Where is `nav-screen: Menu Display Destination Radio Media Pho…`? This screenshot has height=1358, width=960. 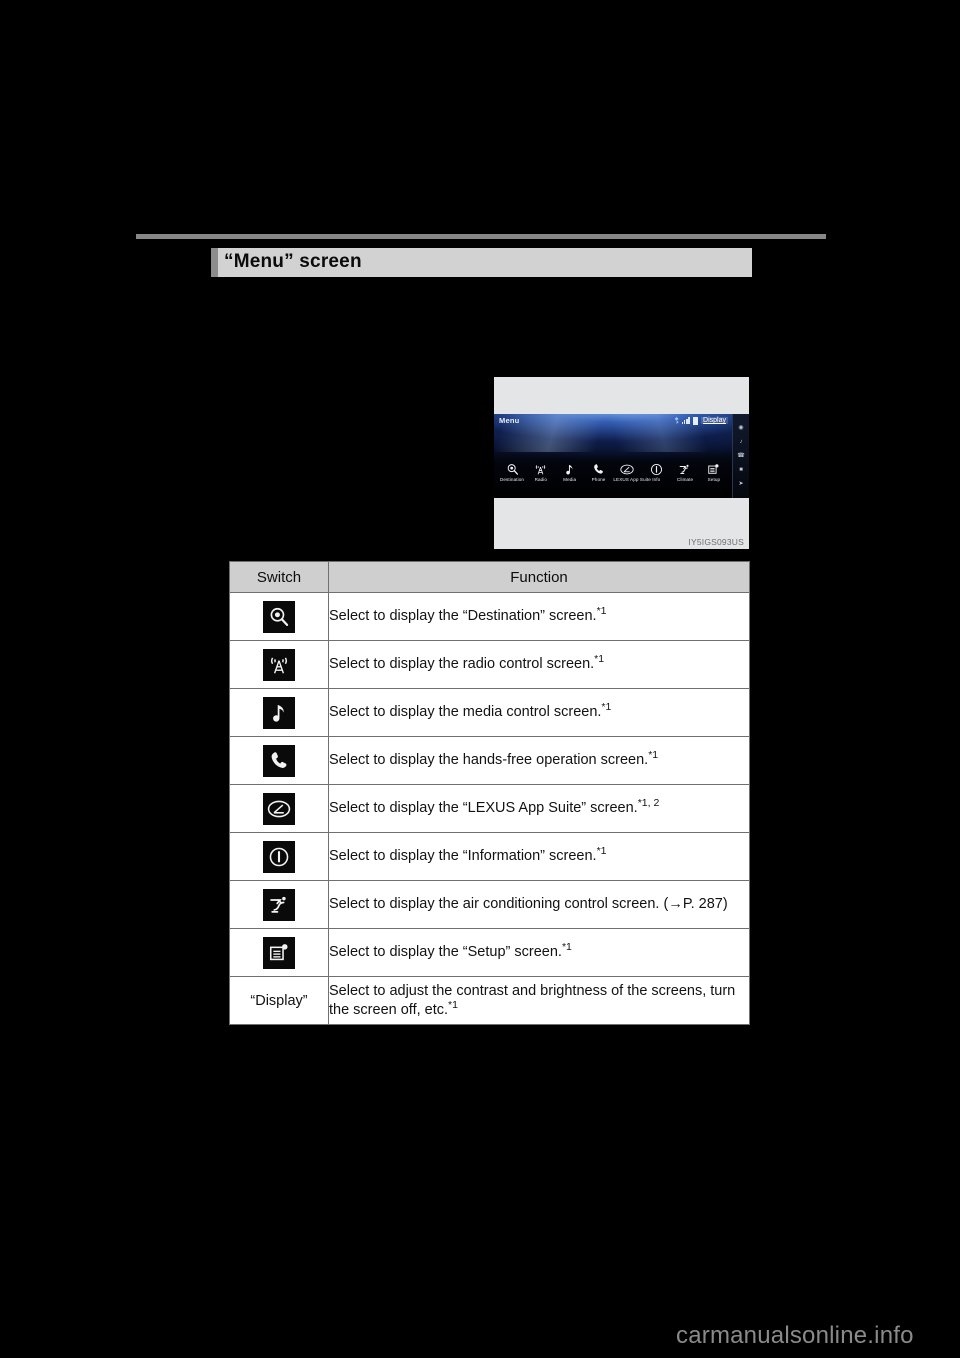
nav-screen: Menu Display Destination Radio Media Pho… is located at coordinates (613, 456).